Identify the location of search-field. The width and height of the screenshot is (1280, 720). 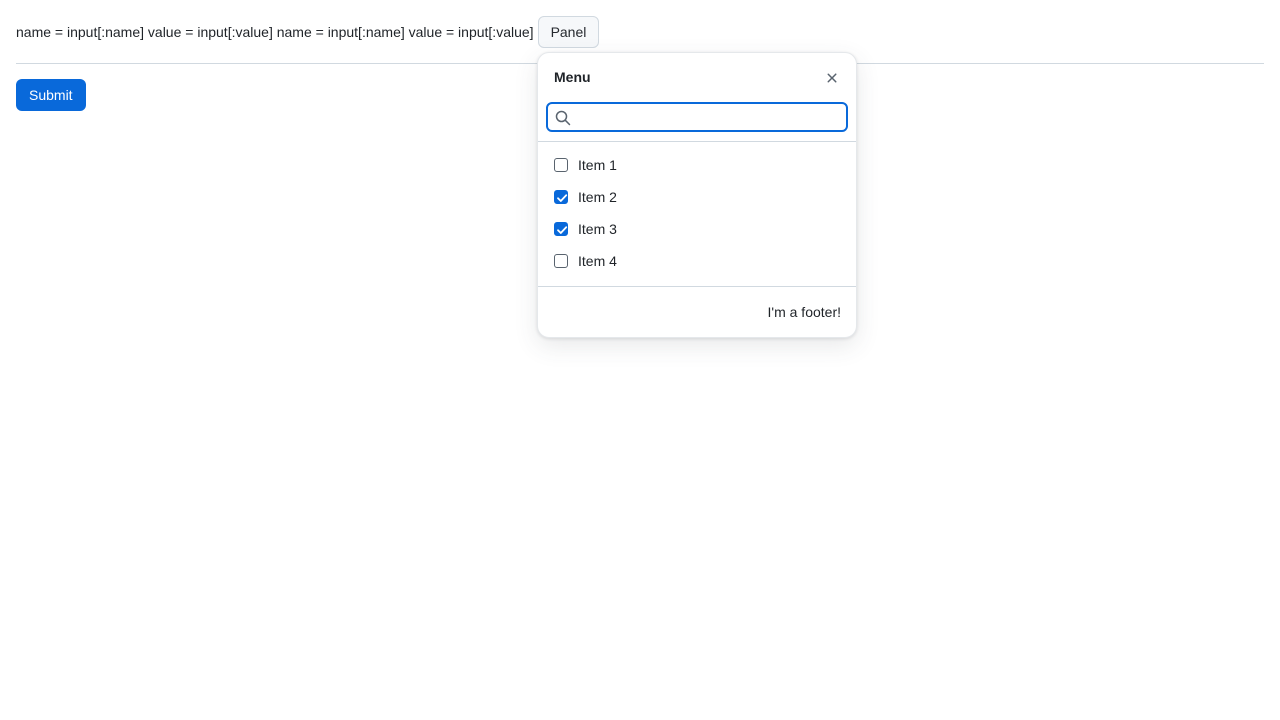
(697, 117).